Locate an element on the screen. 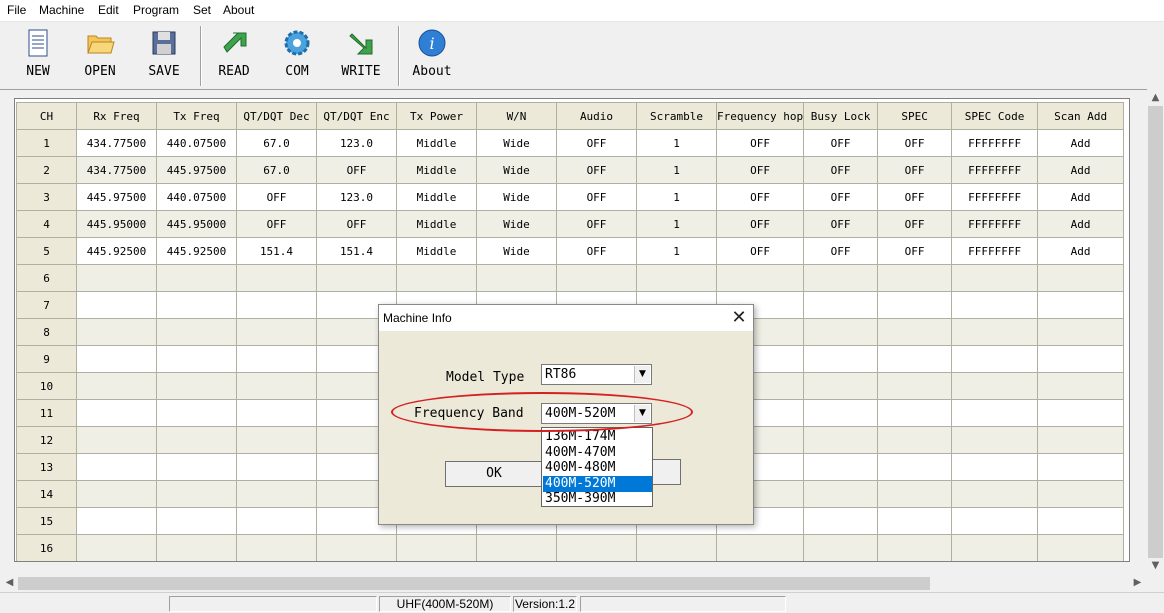 Image resolution: width=1164 pixels, height=613 pixels. menu-edit: Edit is located at coordinates (108, 10).